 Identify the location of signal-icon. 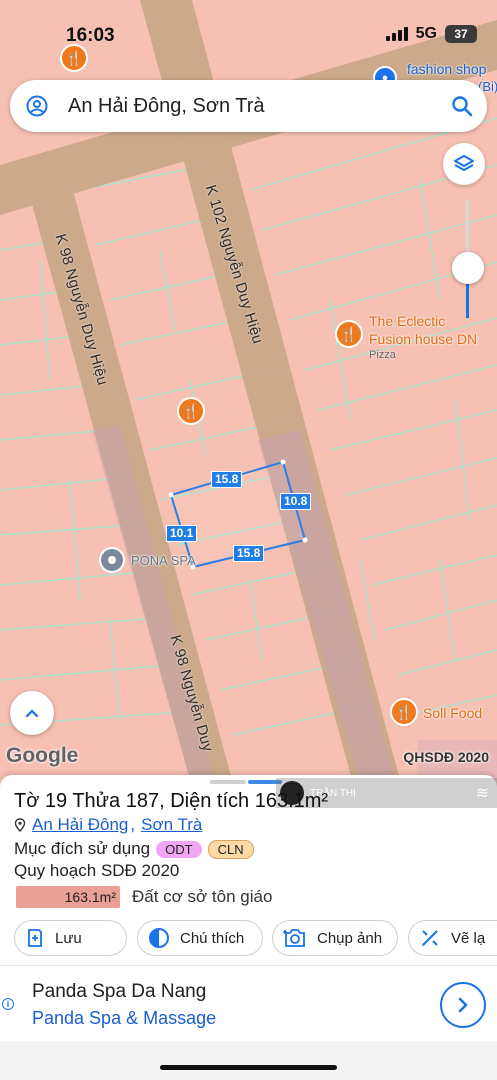
(396, 34).